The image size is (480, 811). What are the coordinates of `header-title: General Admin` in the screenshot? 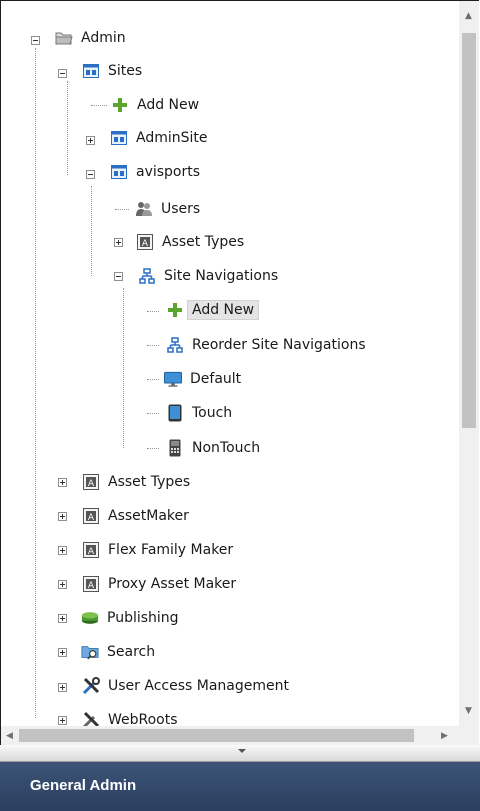 It's located at (83, 785).